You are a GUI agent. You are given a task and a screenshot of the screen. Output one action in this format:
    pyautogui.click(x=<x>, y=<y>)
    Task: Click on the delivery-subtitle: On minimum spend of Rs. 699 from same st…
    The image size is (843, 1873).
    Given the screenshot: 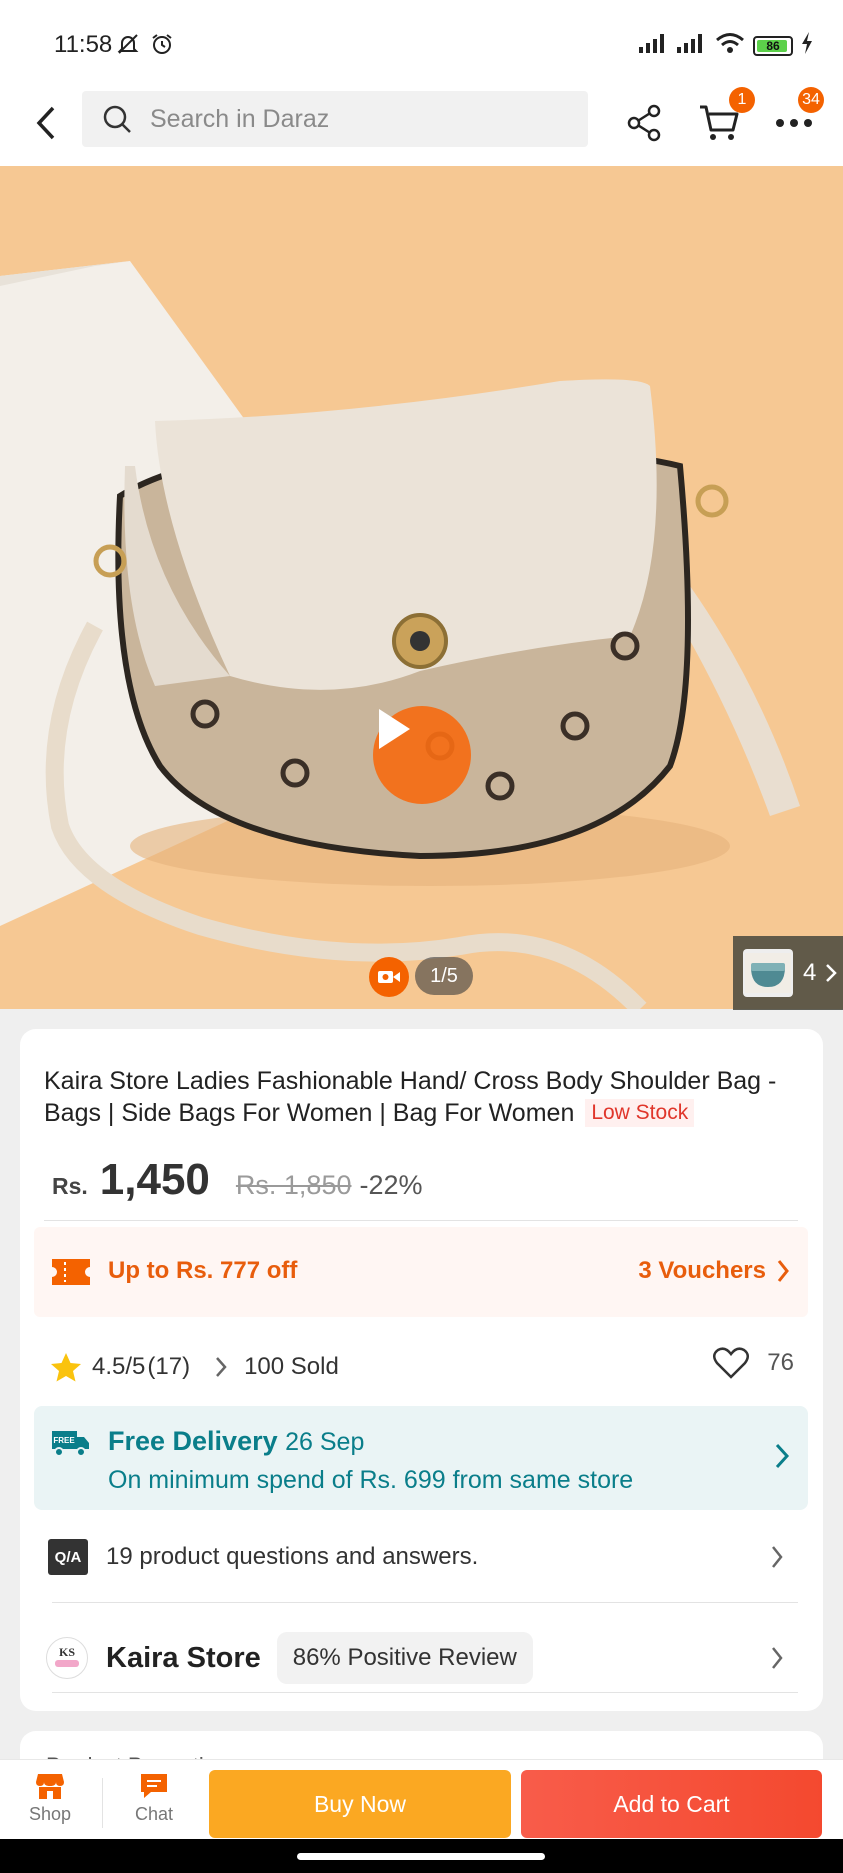 What is the action you would take?
    pyautogui.click(x=371, y=1480)
    